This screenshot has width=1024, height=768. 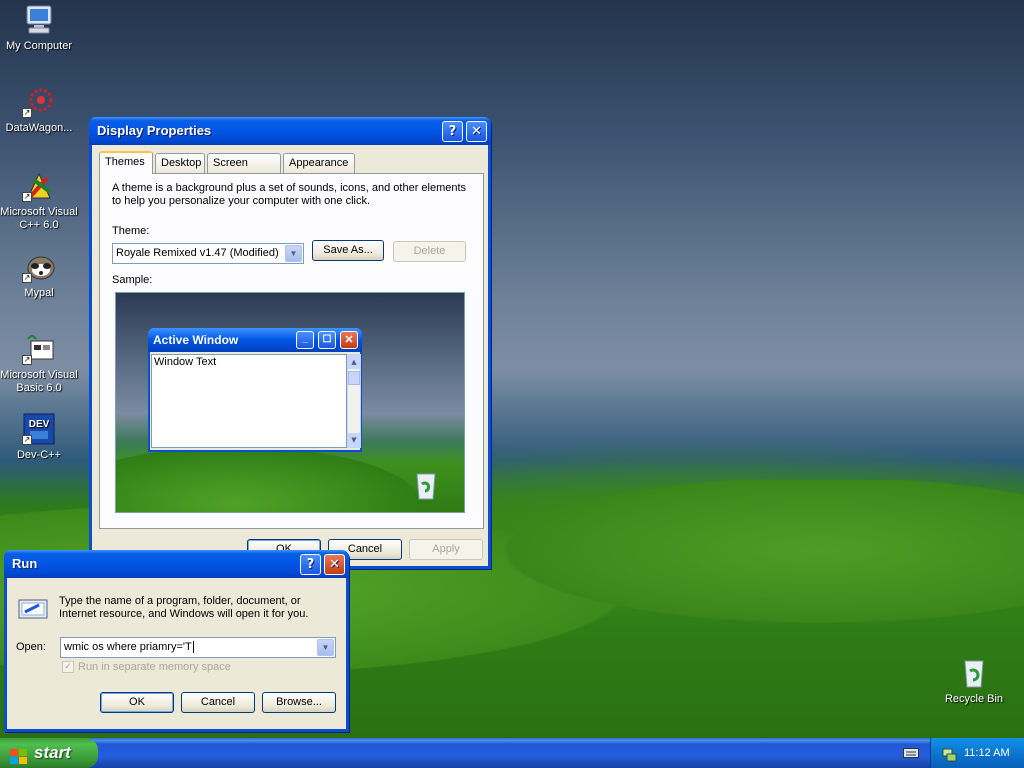 I want to click on visual-basic-icon: ↗, so click(x=39, y=349).